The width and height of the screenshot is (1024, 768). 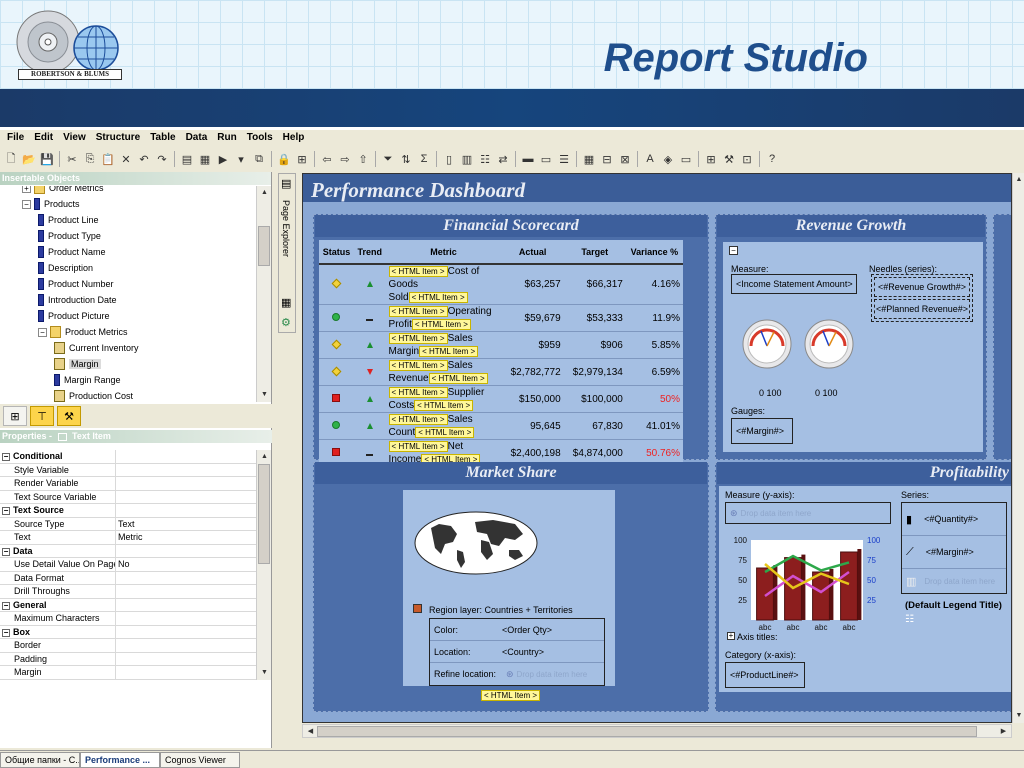 What do you see at coordinates (90, 159) in the screenshot?
I see `copy-icon: ⎘` at bounding box center [90, 159].